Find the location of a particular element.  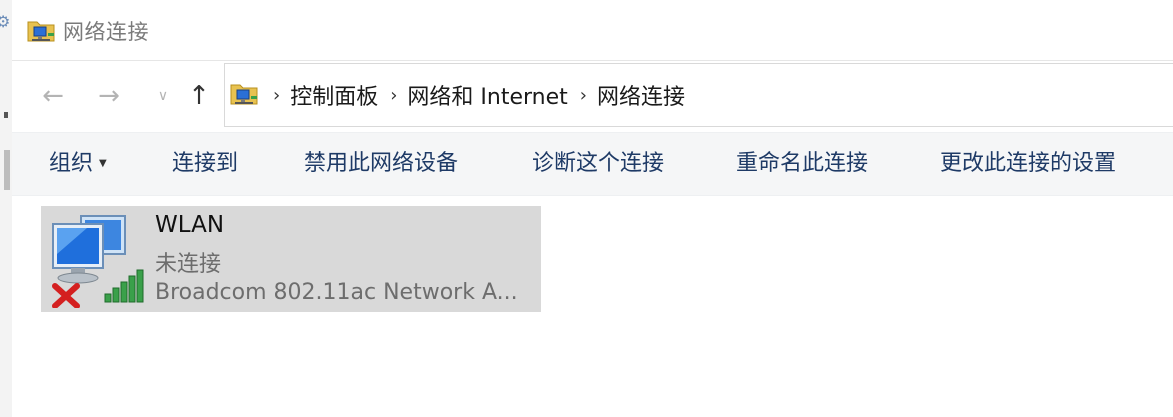

breadcrumb-item-network-connections: 网络连接 is located at coordinates (641, 95).